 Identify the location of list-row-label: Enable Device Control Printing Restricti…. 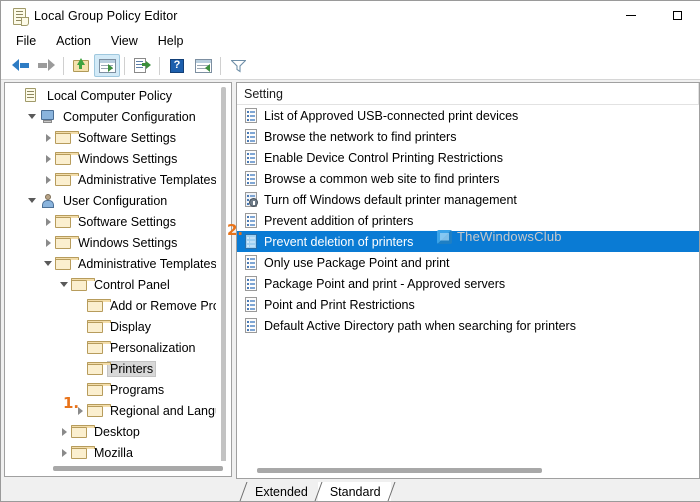
(383, 157).